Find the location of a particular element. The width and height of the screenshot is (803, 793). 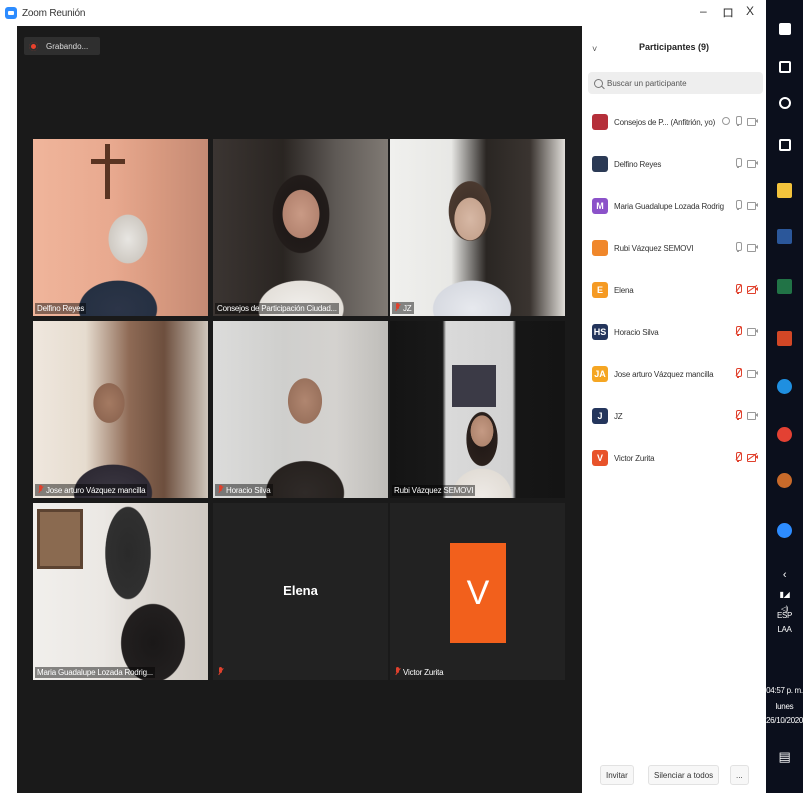

task-view-icon is located at coordinates (784, 144).